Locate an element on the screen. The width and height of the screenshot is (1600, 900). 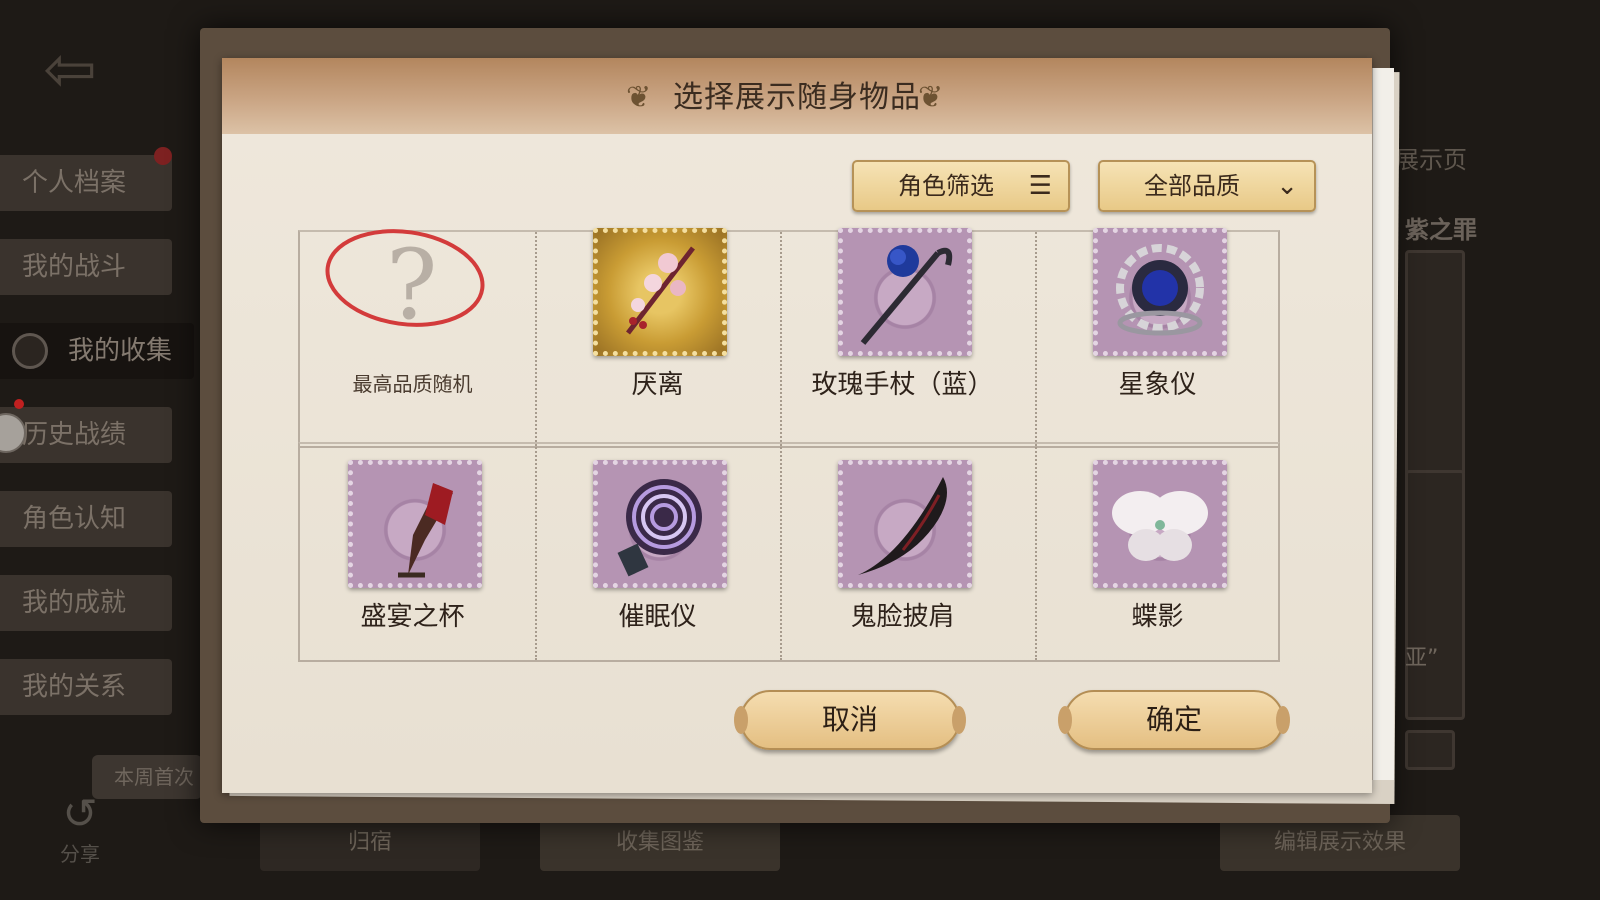
astrolabe-icon is located at coordinates (1160, 290).